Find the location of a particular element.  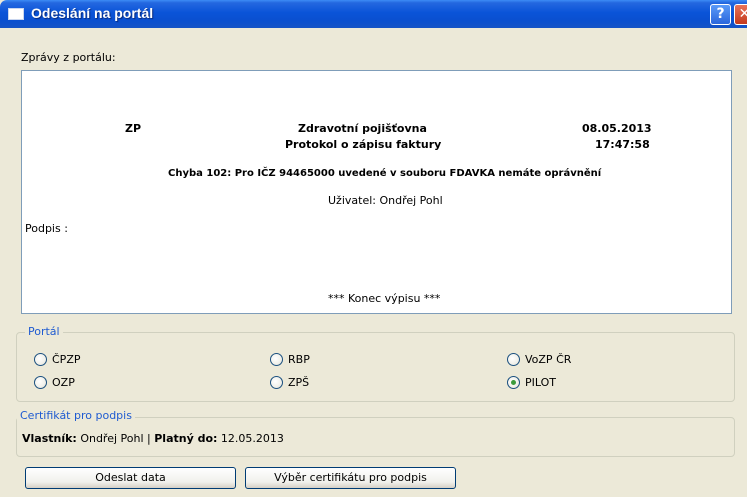

radio-zps: ZPŠ is located at coordinates (289, 382).